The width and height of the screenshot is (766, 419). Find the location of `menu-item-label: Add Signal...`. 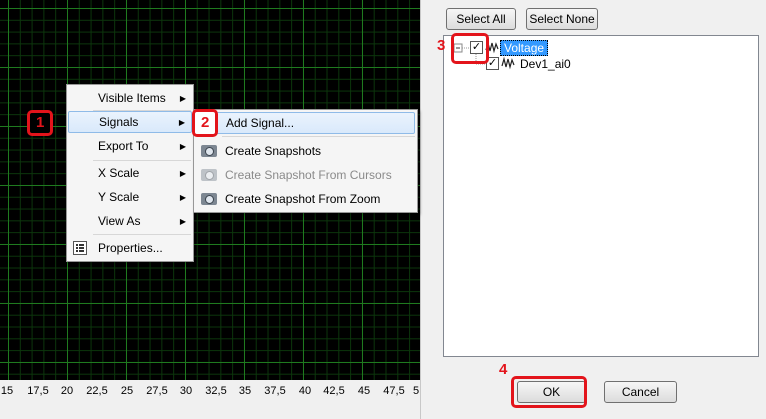

menu-item-label: Add Signal... is located at coordinates (260, 123).